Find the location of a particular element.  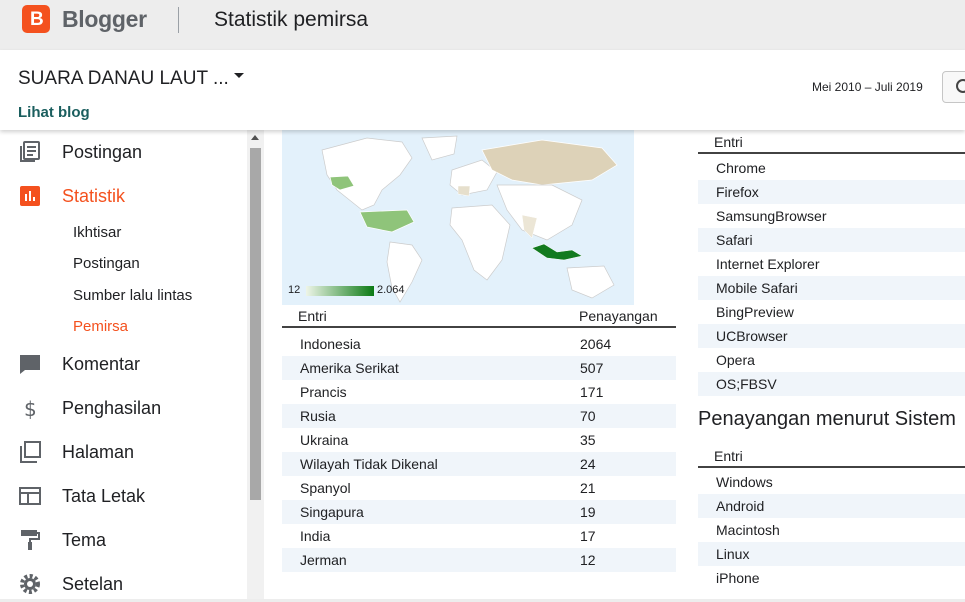

os-name: Android is located at coordinates (740, 506).